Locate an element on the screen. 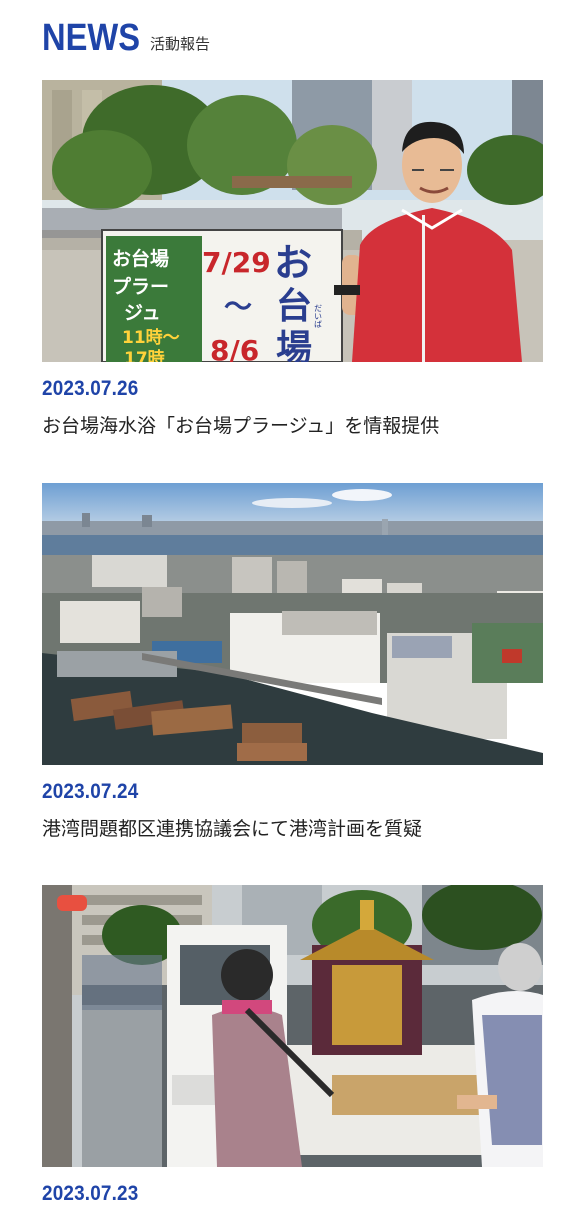 The image size is (582, 1216). news-title-link: お台場海水浴「お台場プラージュ」を情報提供 is located at coordinates (292, 424).